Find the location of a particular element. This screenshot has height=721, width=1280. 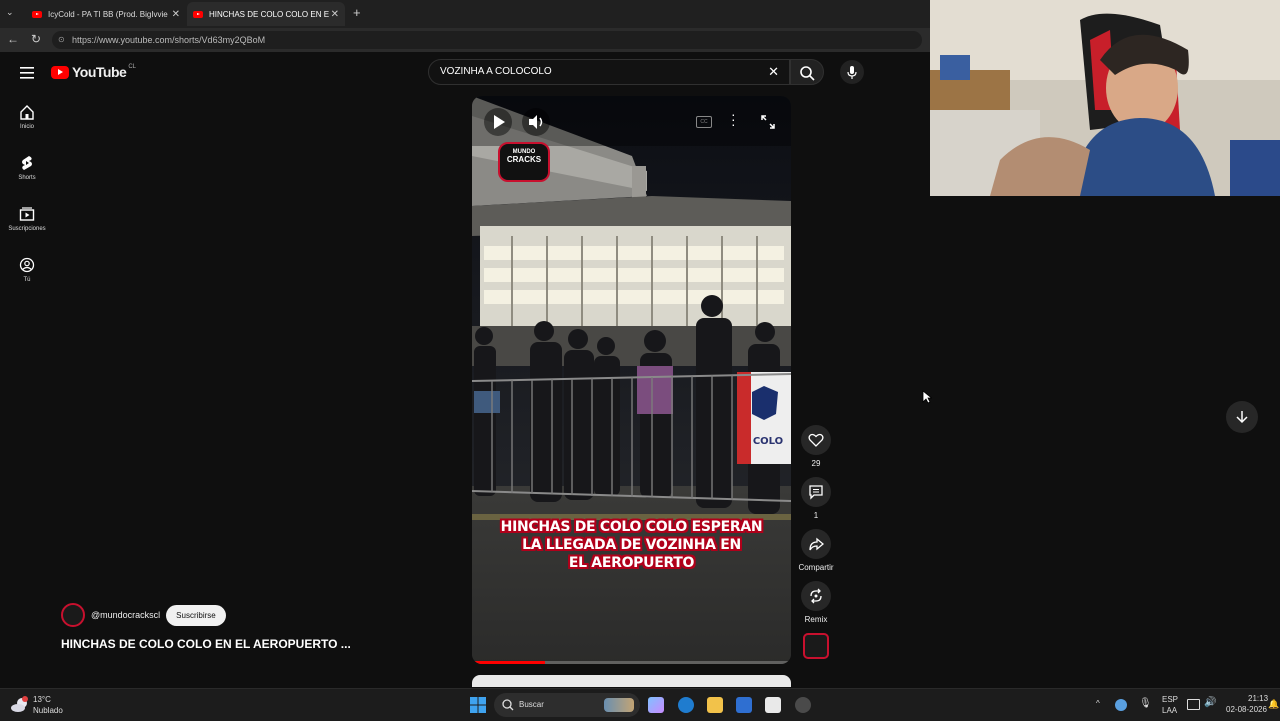

store-icon is located at coordinates (773, 705).